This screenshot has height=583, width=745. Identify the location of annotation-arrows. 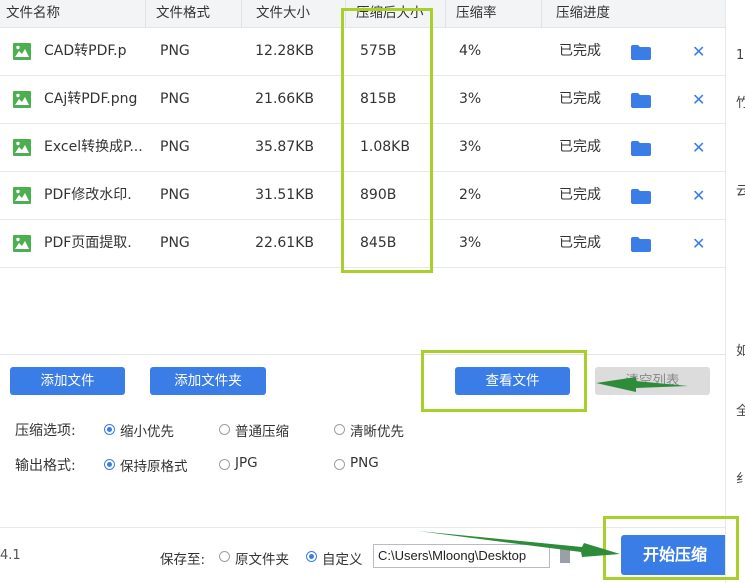
(553, 467).